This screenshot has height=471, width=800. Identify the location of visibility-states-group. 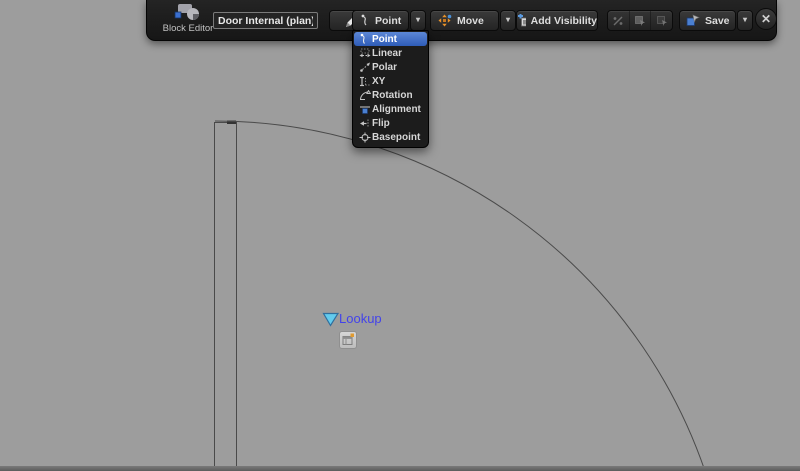
(640, 20).